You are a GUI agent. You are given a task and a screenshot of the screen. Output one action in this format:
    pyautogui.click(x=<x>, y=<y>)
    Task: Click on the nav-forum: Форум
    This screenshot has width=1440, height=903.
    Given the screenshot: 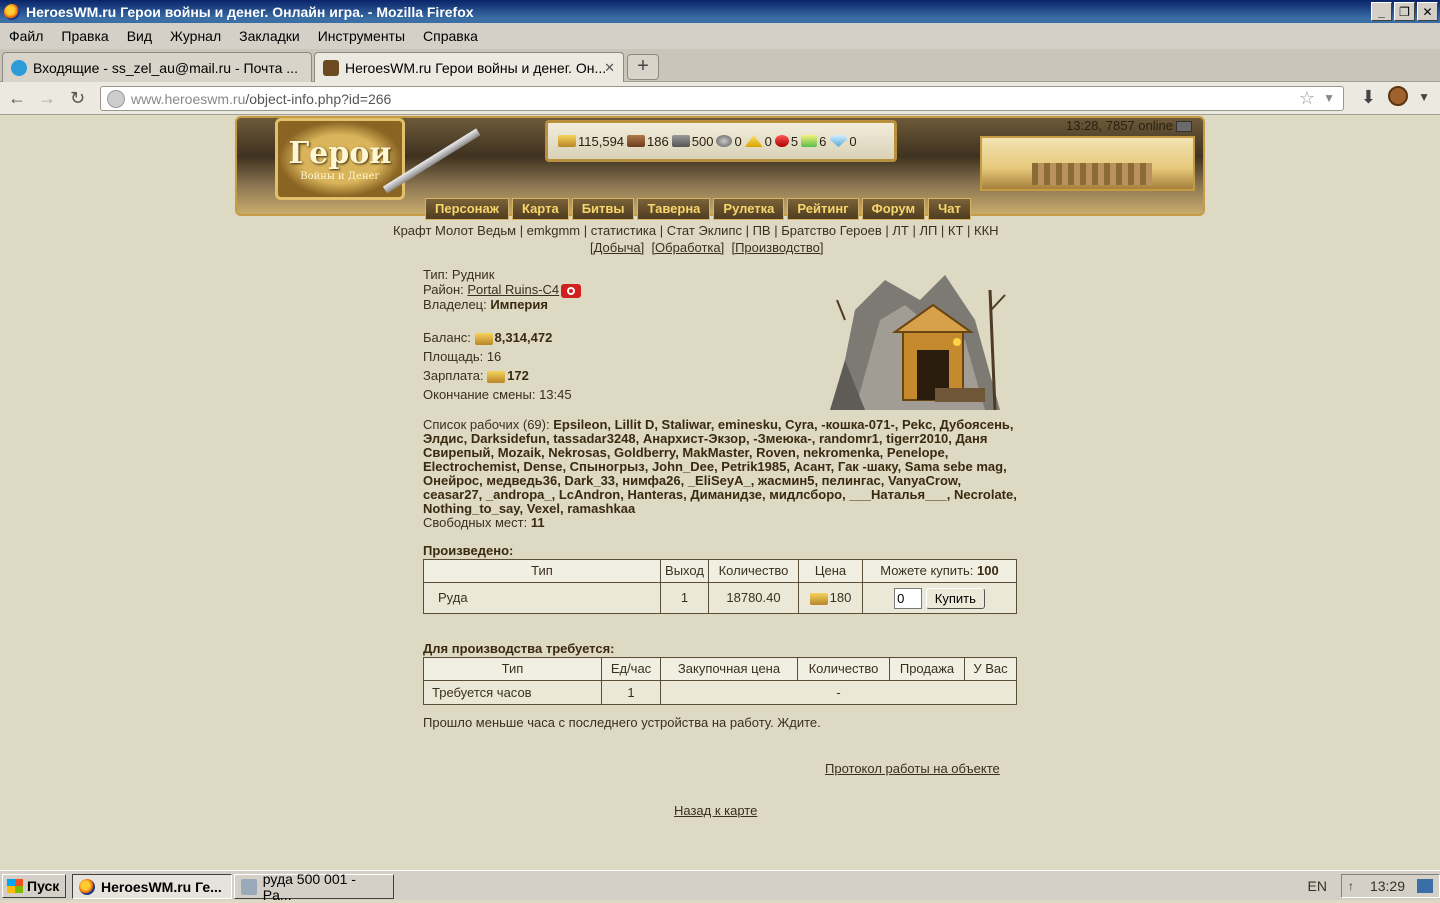 What is the action you would take?
    pyautogui.click(x=893, y=209)
    